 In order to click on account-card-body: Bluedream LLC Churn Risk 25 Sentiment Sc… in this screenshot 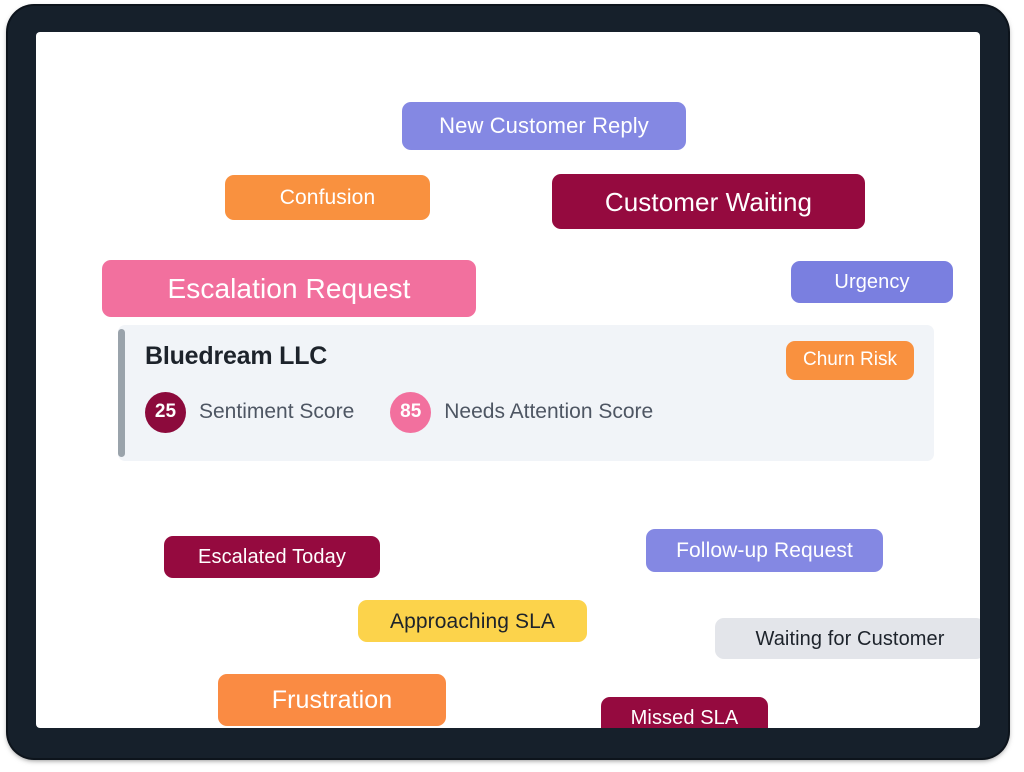, I will do `click(529, 393)`.